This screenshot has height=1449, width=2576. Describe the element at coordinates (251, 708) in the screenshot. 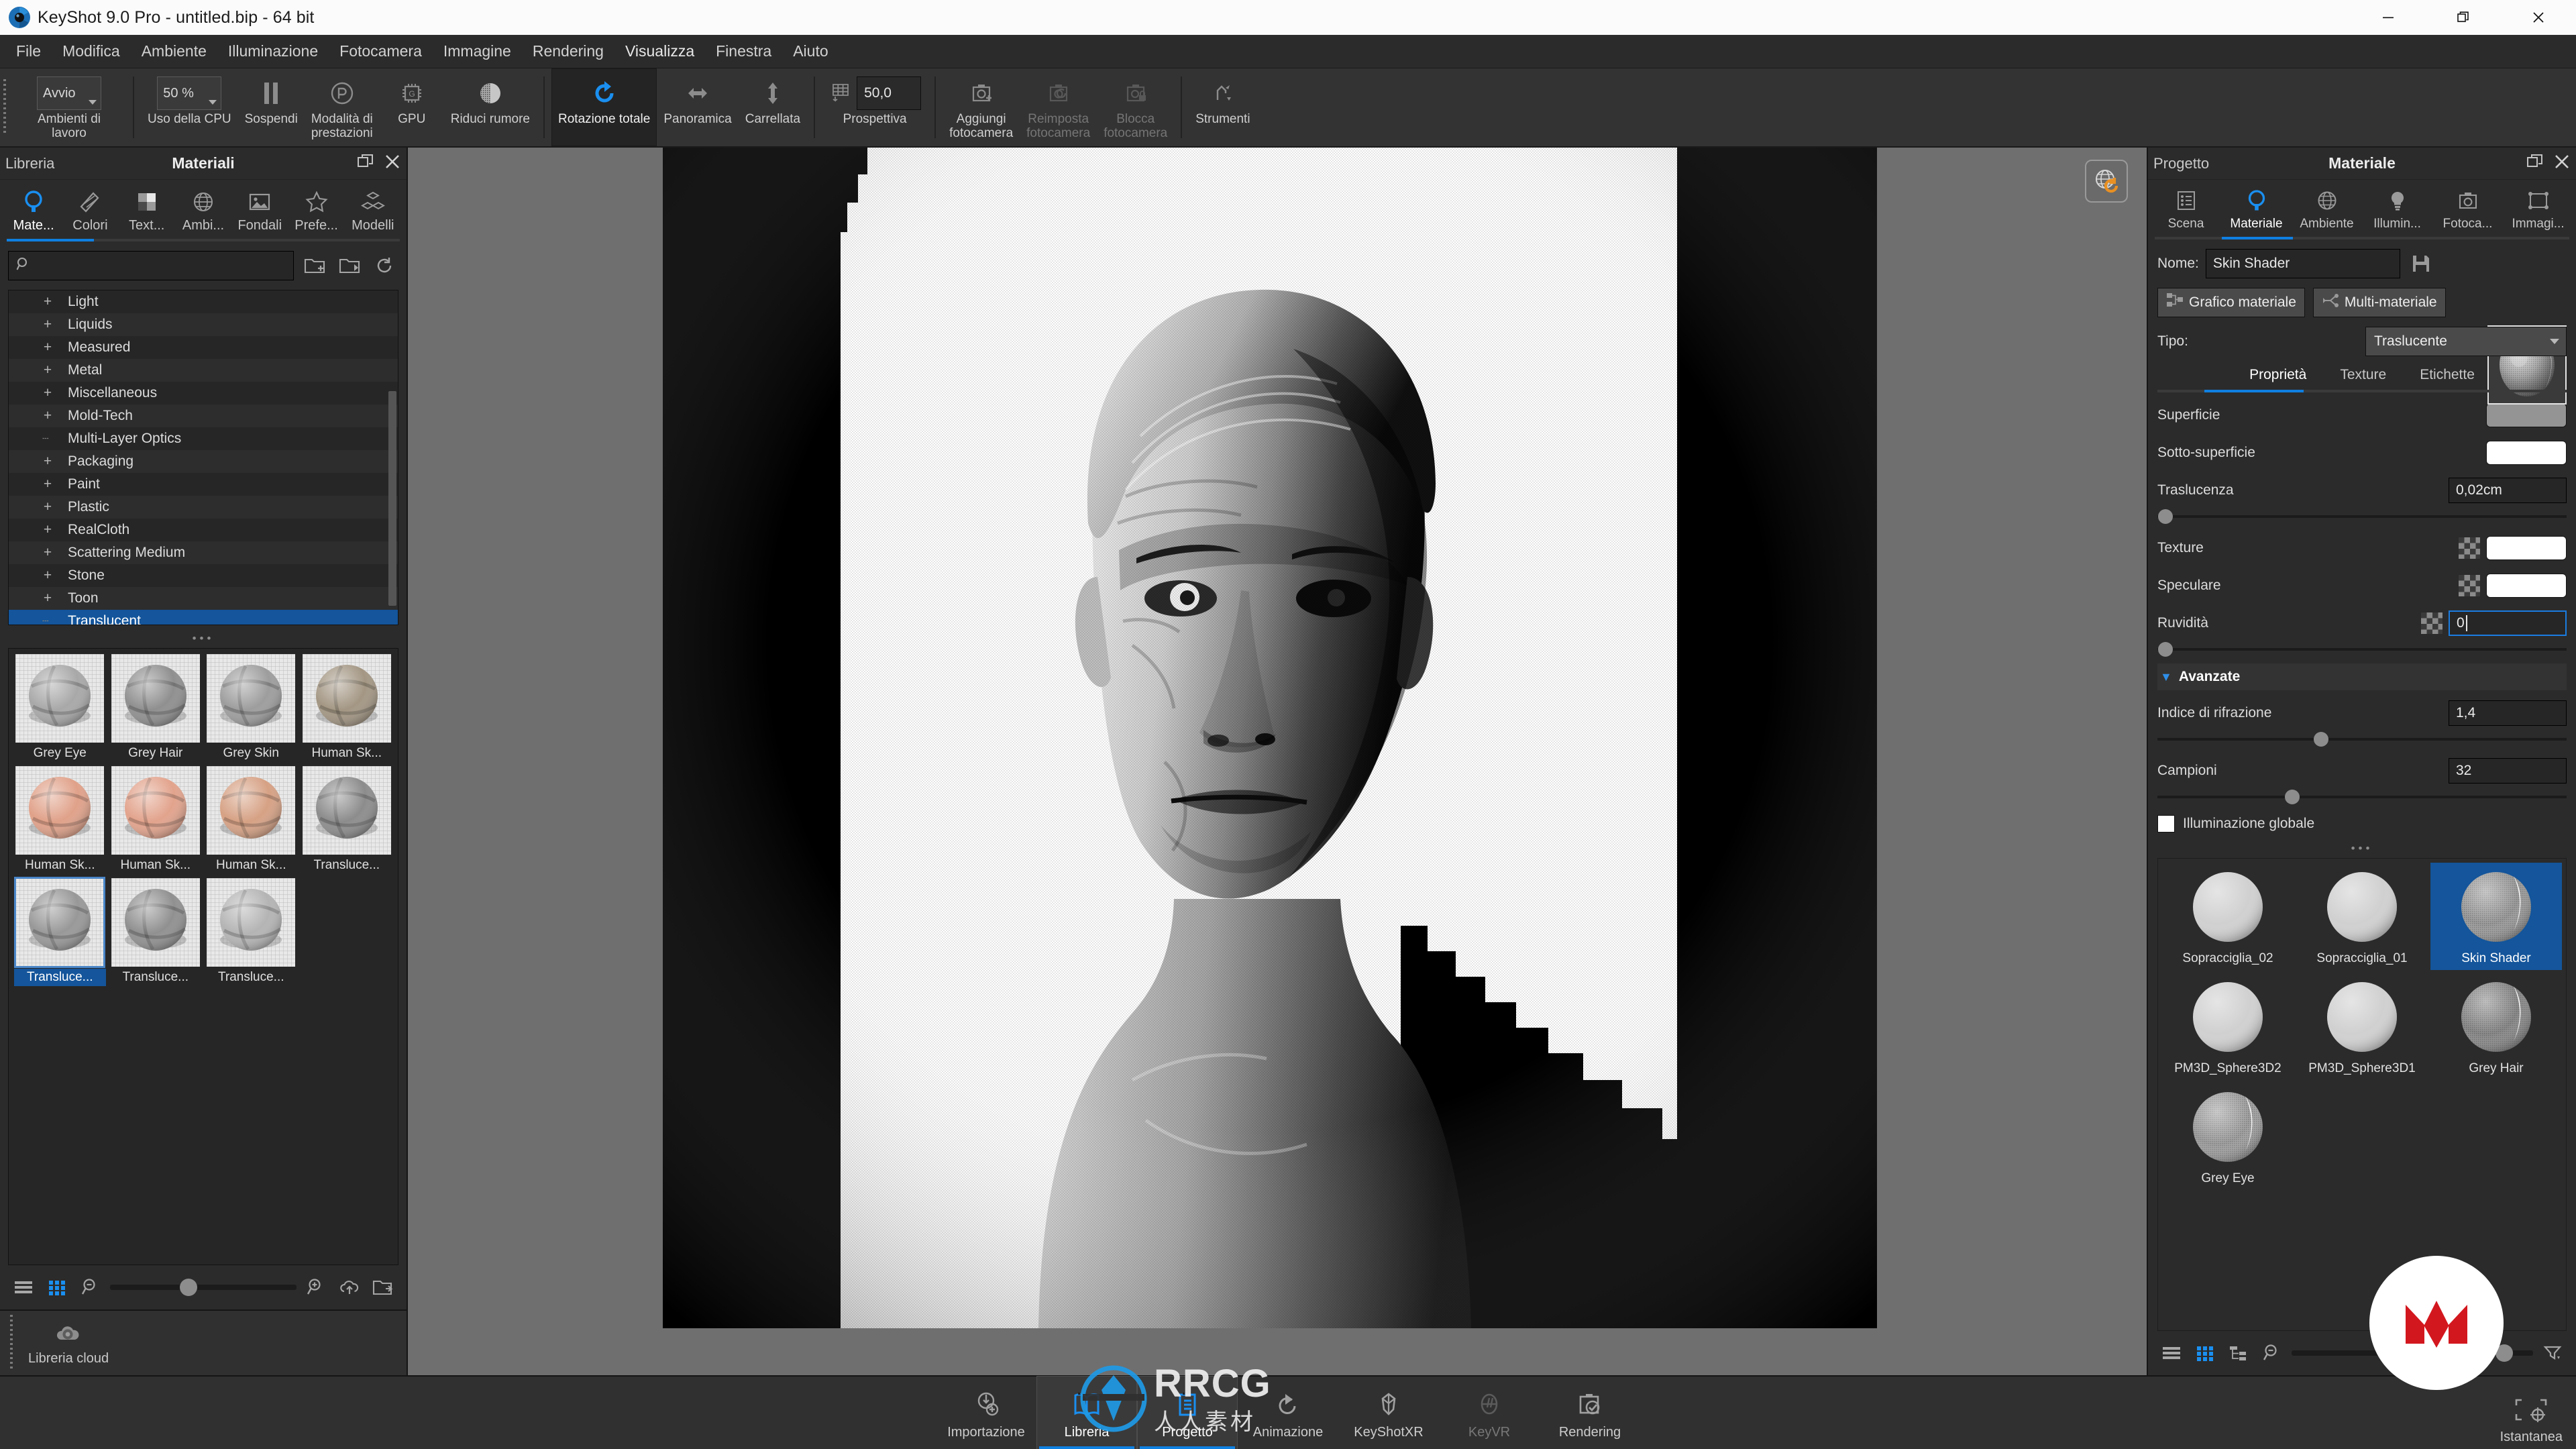

I see `material-thumbnail: Grey Skin` at that location.